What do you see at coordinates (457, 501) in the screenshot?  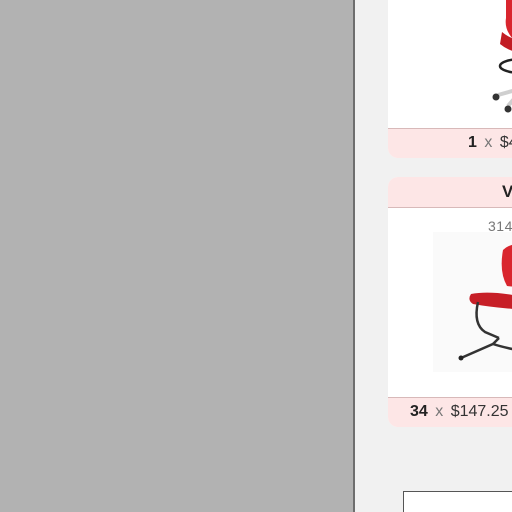 I see `checkout-box` at bounding box center [457, 501].